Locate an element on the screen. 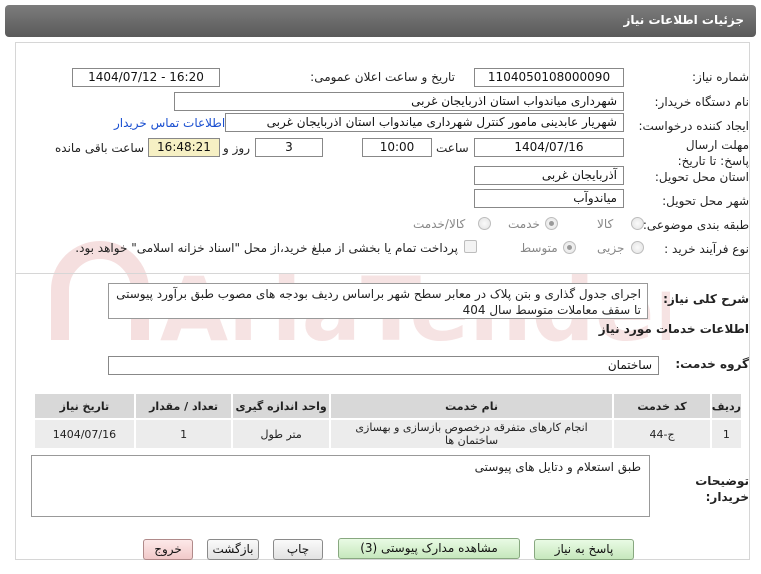 The height and width of the screenshot is (574, 761). col-header-need-date: تاریخ نیاز is located at coordinates (84, 406).